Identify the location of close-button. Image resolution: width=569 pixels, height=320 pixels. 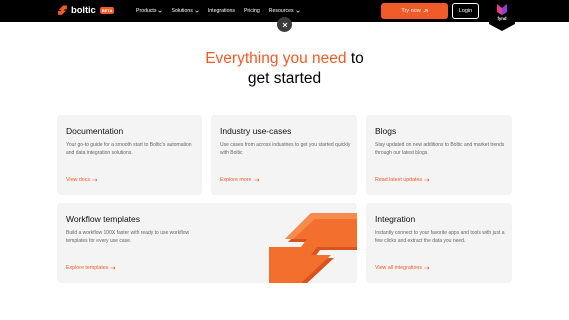
(284, 24).